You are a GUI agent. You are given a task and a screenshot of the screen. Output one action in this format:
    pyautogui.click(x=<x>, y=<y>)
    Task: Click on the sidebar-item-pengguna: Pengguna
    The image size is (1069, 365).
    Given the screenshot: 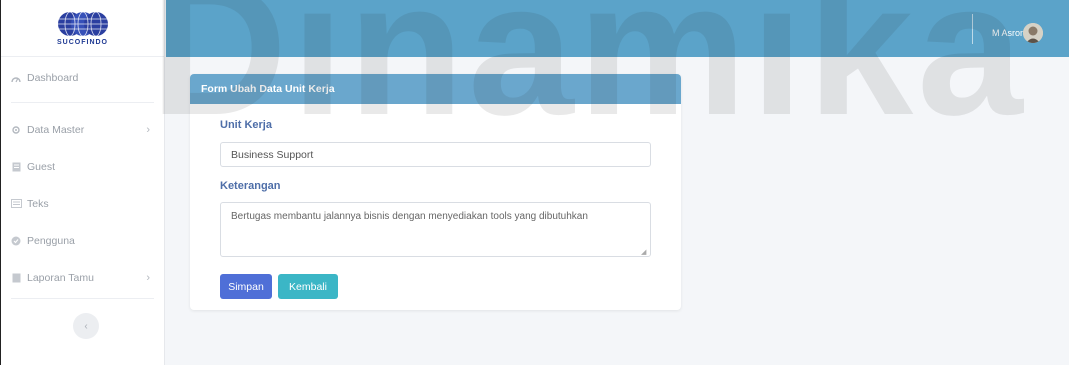 What is the action you would take?
    pyautogui.click(x=82, y=240)
    